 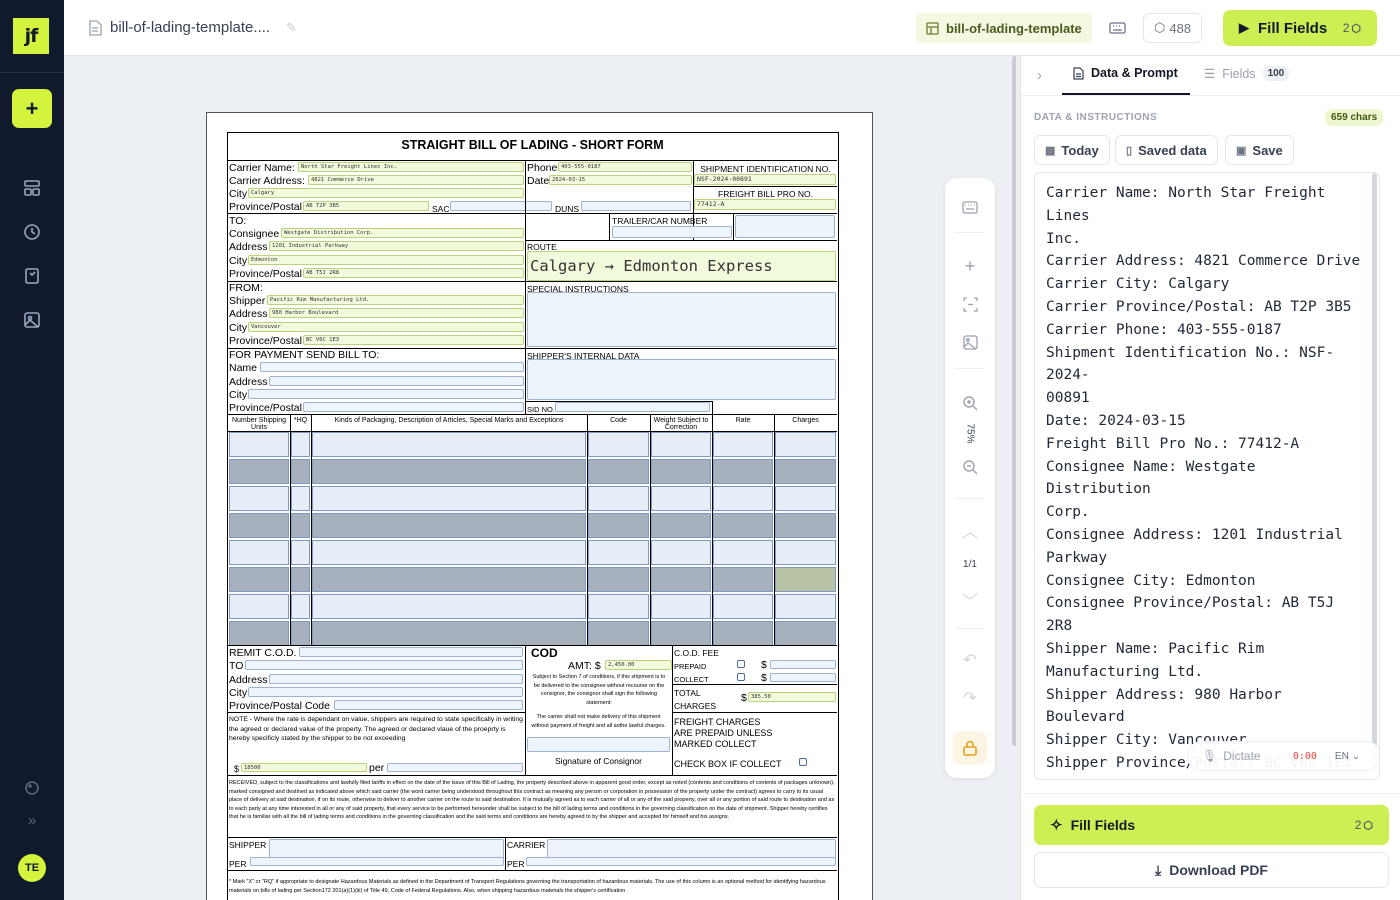 What do you see at coordinates (970, 748) in the screenshot?
I see `lock-icon` at bounding box center [970, 748].